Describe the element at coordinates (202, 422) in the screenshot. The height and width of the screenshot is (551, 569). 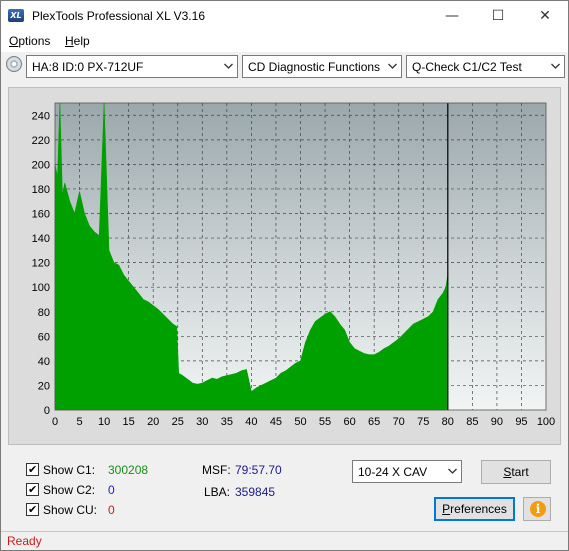
I see `x-tick-label: 30` at that location.